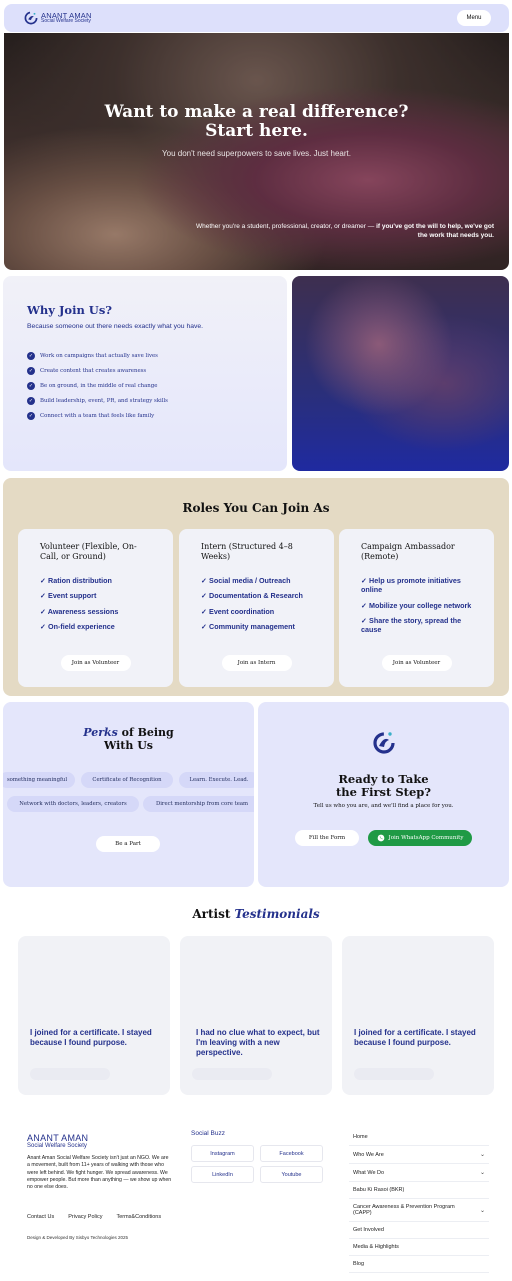 This screenshot has height=1281, width=512. Describe the element at coordinates (419, 1173) in the screenshot. I see `nav-item-what-we-do: What We Do ⌄` at that location.